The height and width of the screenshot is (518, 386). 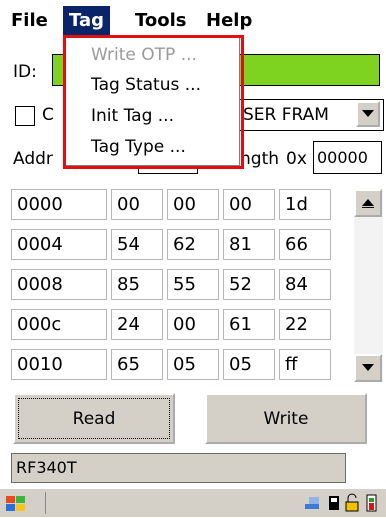 What do you see at coordinates (137, 244) in the screenshot?
I see `byte-cell: 54` at bounding box center [137, 244].